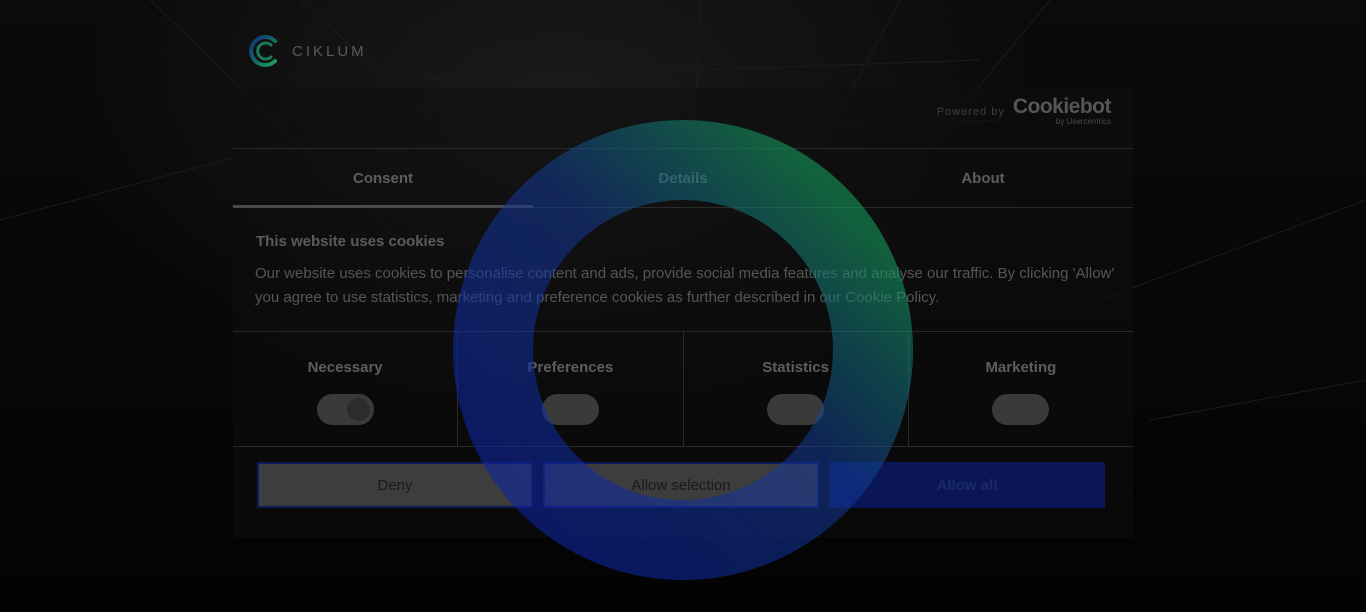  I want to click on allow-all-button: Allow all, so click(967, 485).